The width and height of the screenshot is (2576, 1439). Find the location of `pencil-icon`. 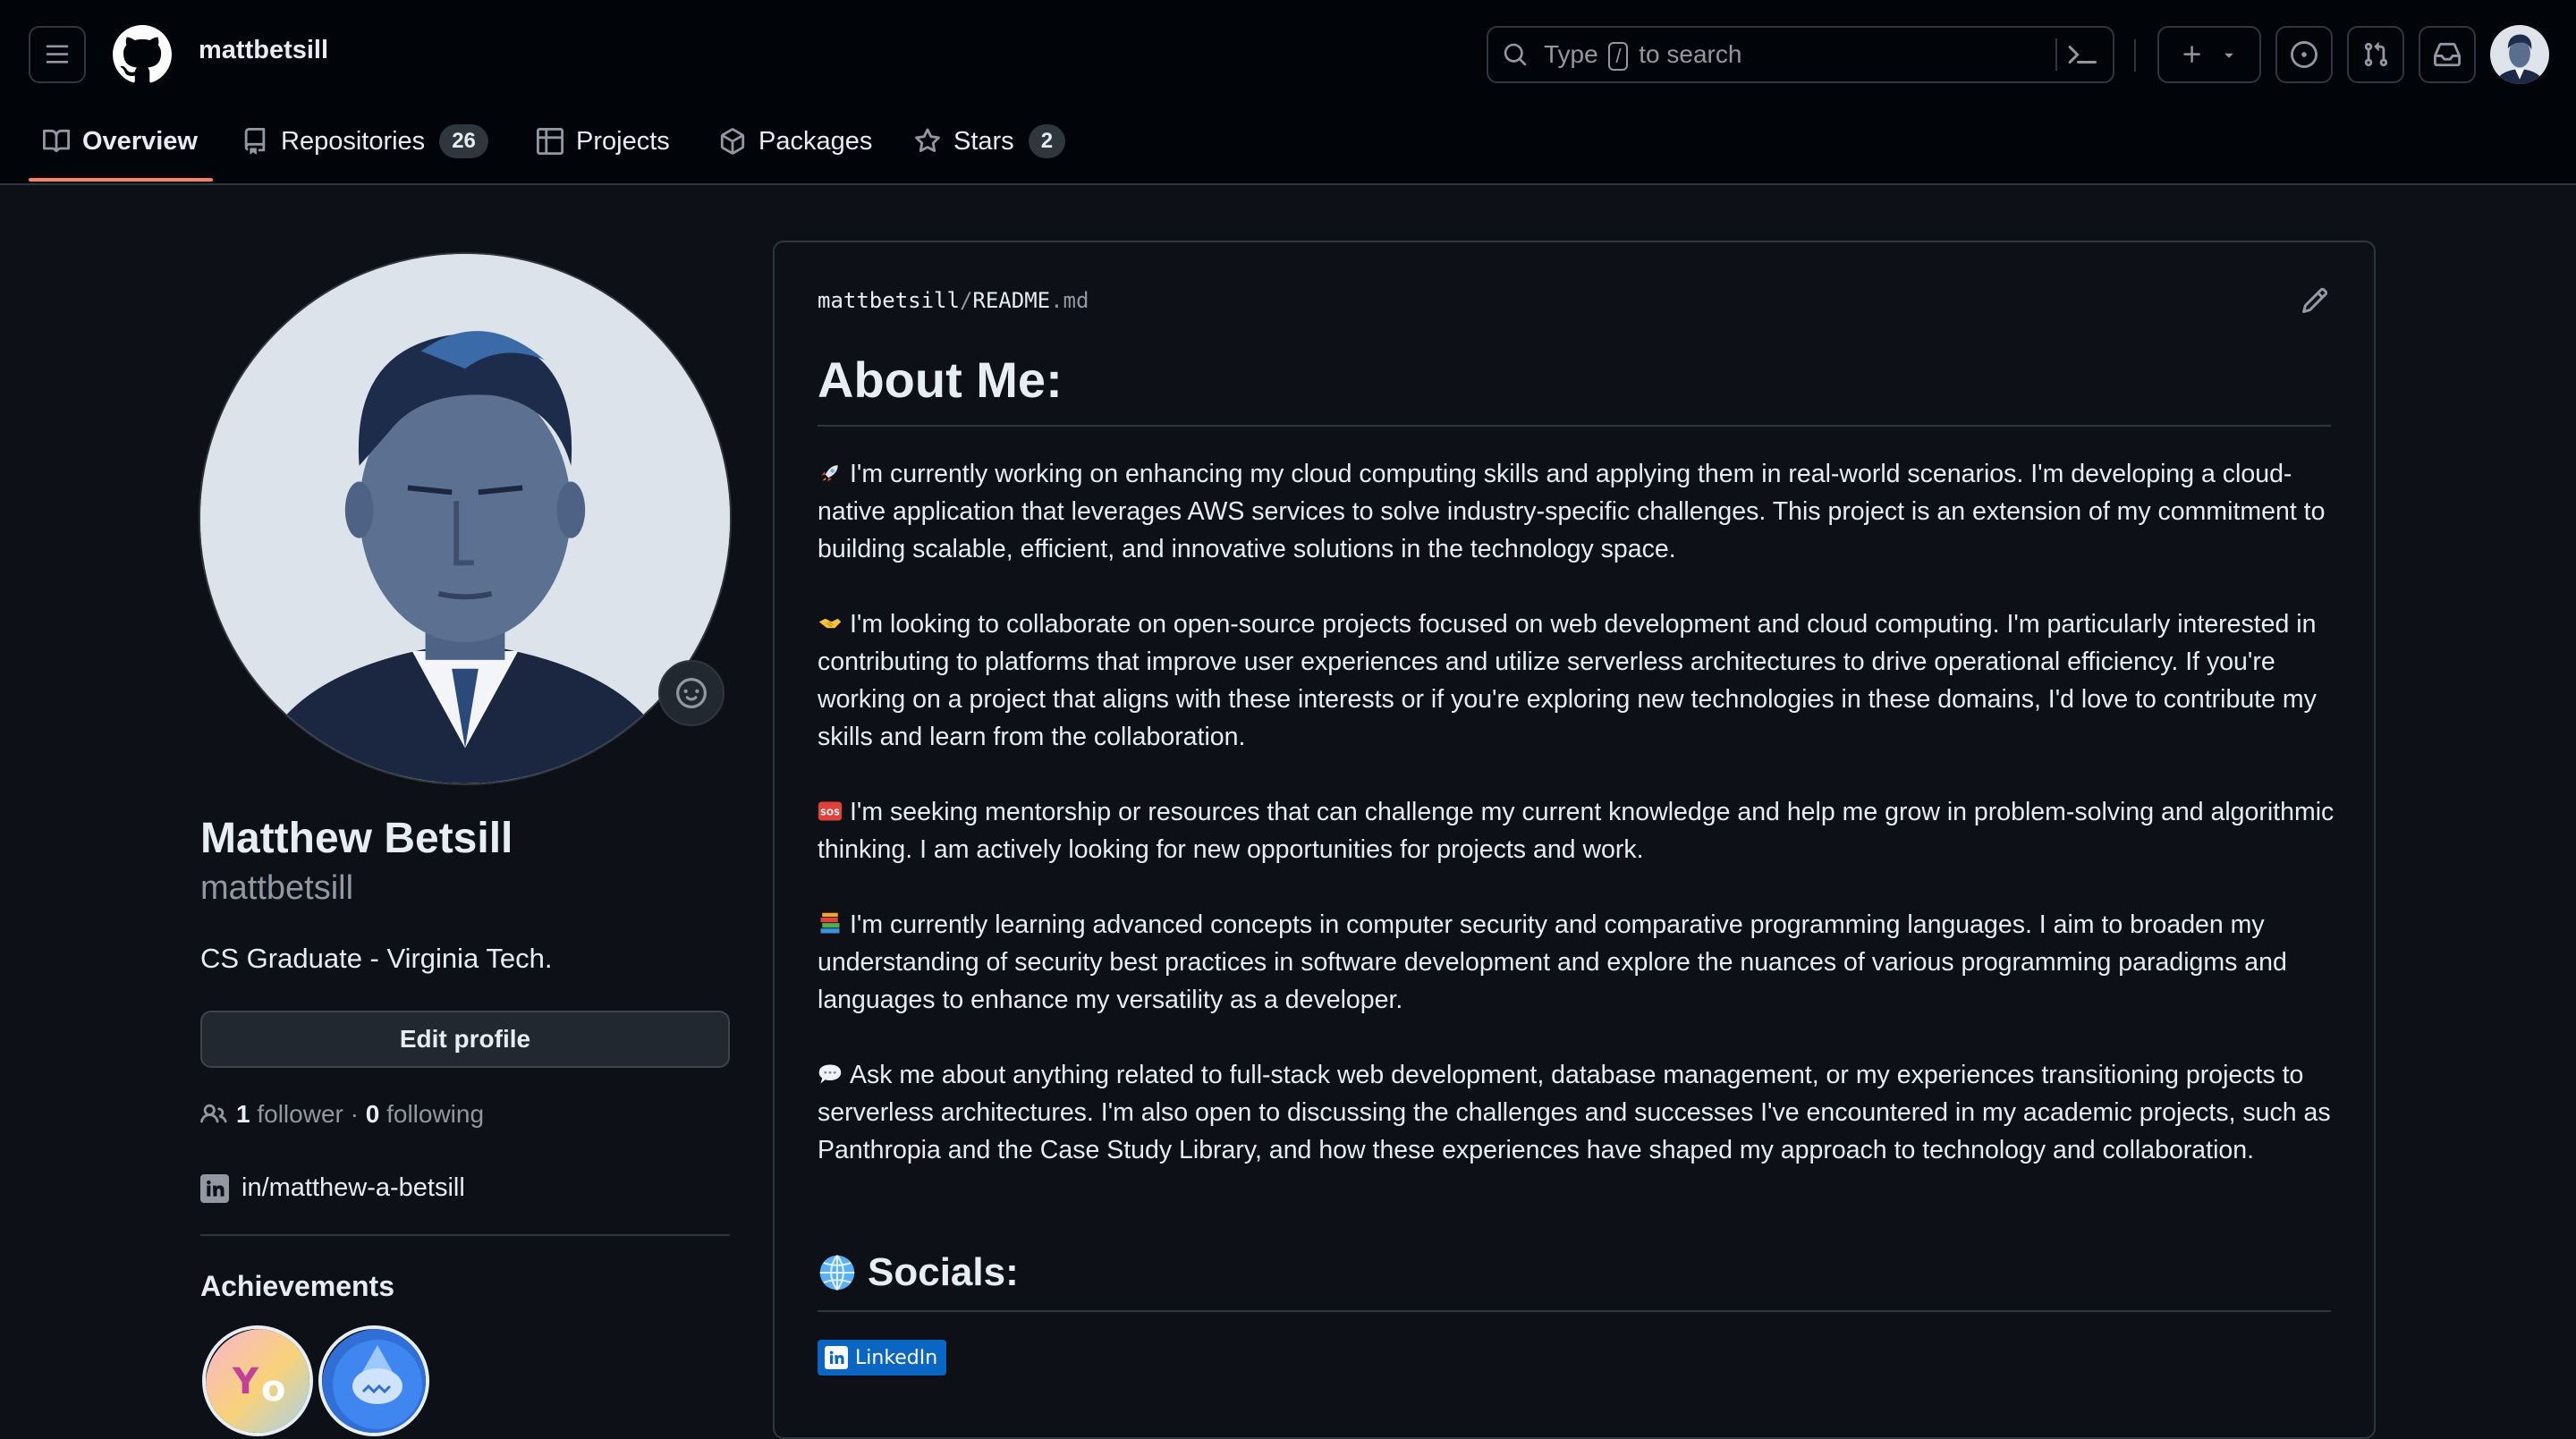

pencil-icon is located at coordinates (2314, 300).